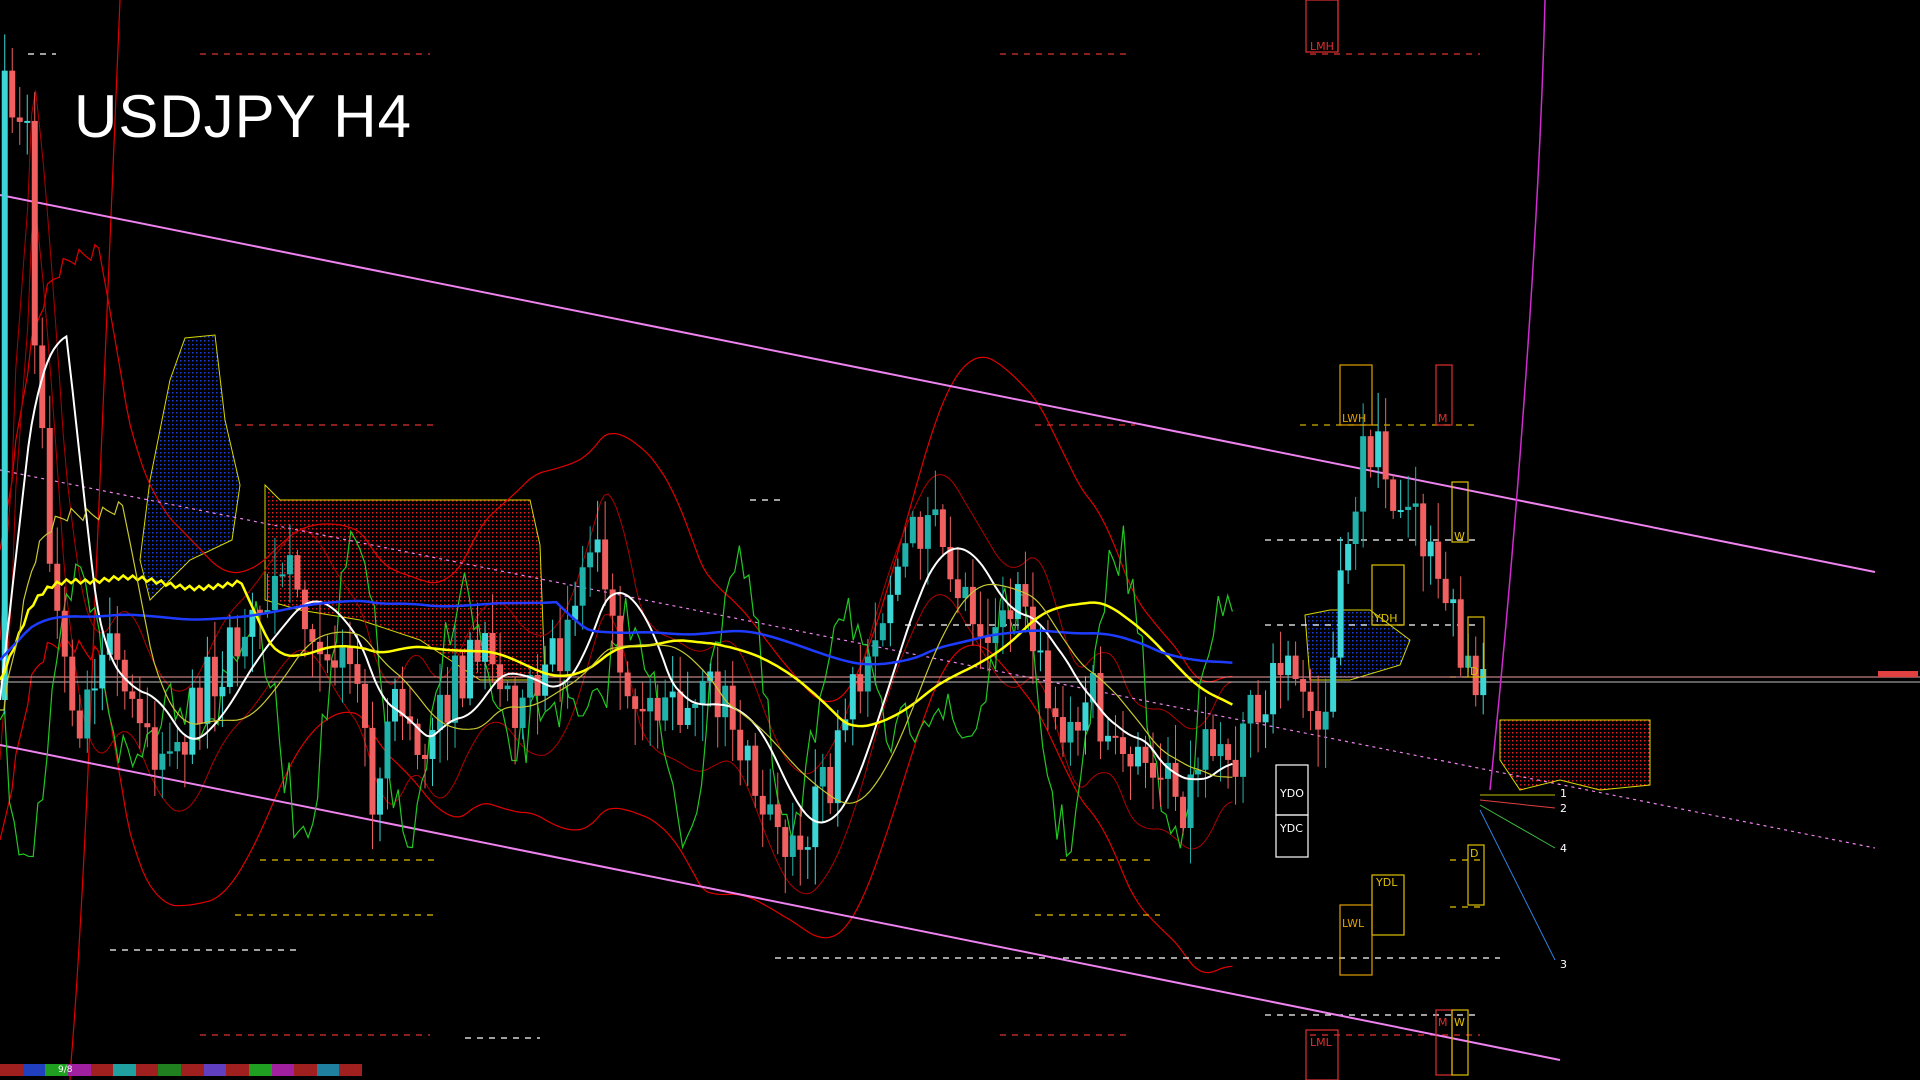  I want to click on status-strip-label: 9/8, so click(65, 1070).